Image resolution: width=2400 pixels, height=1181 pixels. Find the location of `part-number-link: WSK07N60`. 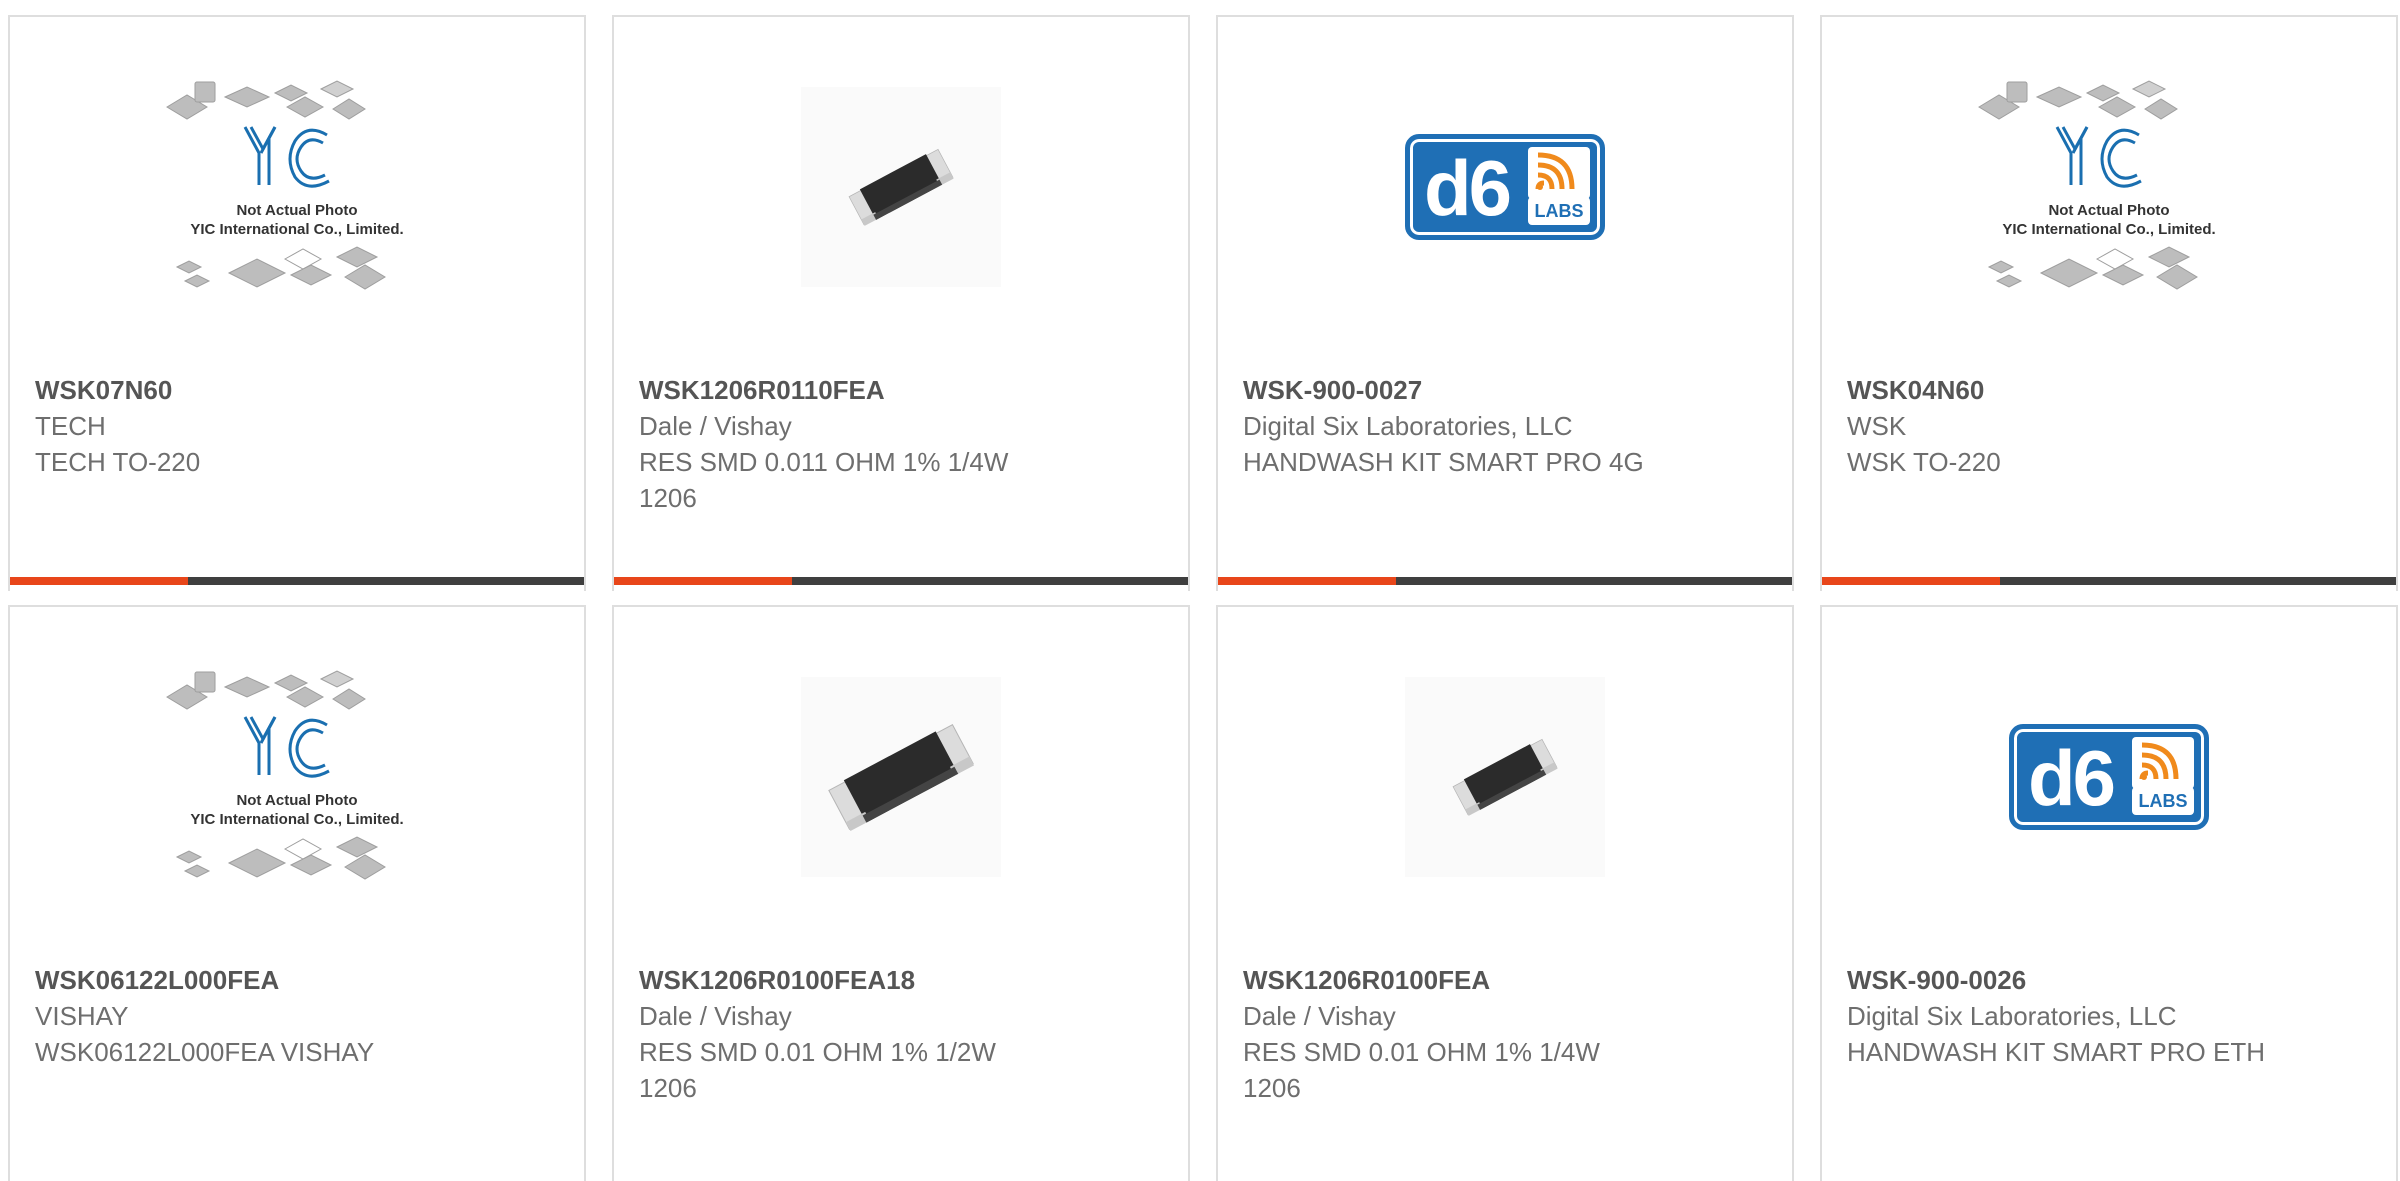

part-number-link: WSK07N60 is located at coordinates (245, 390).